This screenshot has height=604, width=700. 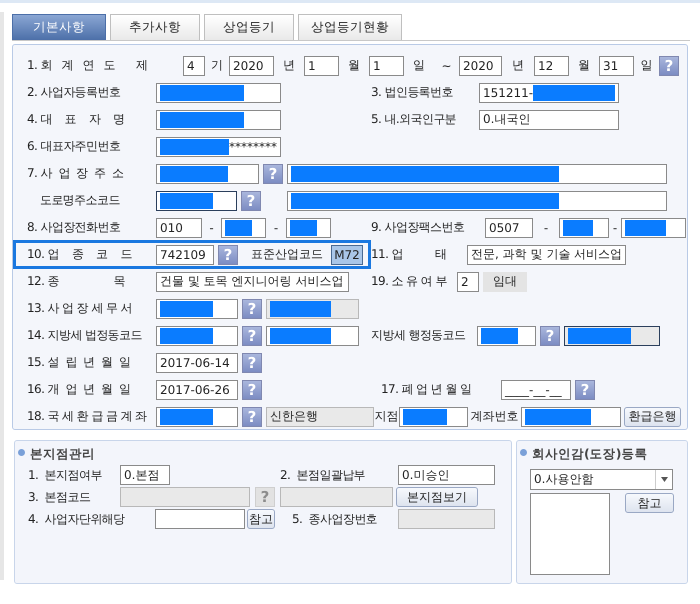 I want to click on field-label: 17. 폐 업 년 월 일, so click(x=426, y=389).